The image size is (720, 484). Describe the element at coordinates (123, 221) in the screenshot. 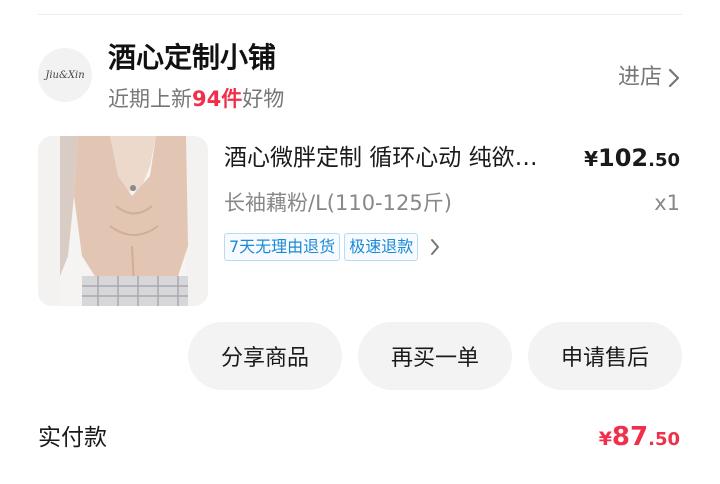

I see `product-image` at that location.